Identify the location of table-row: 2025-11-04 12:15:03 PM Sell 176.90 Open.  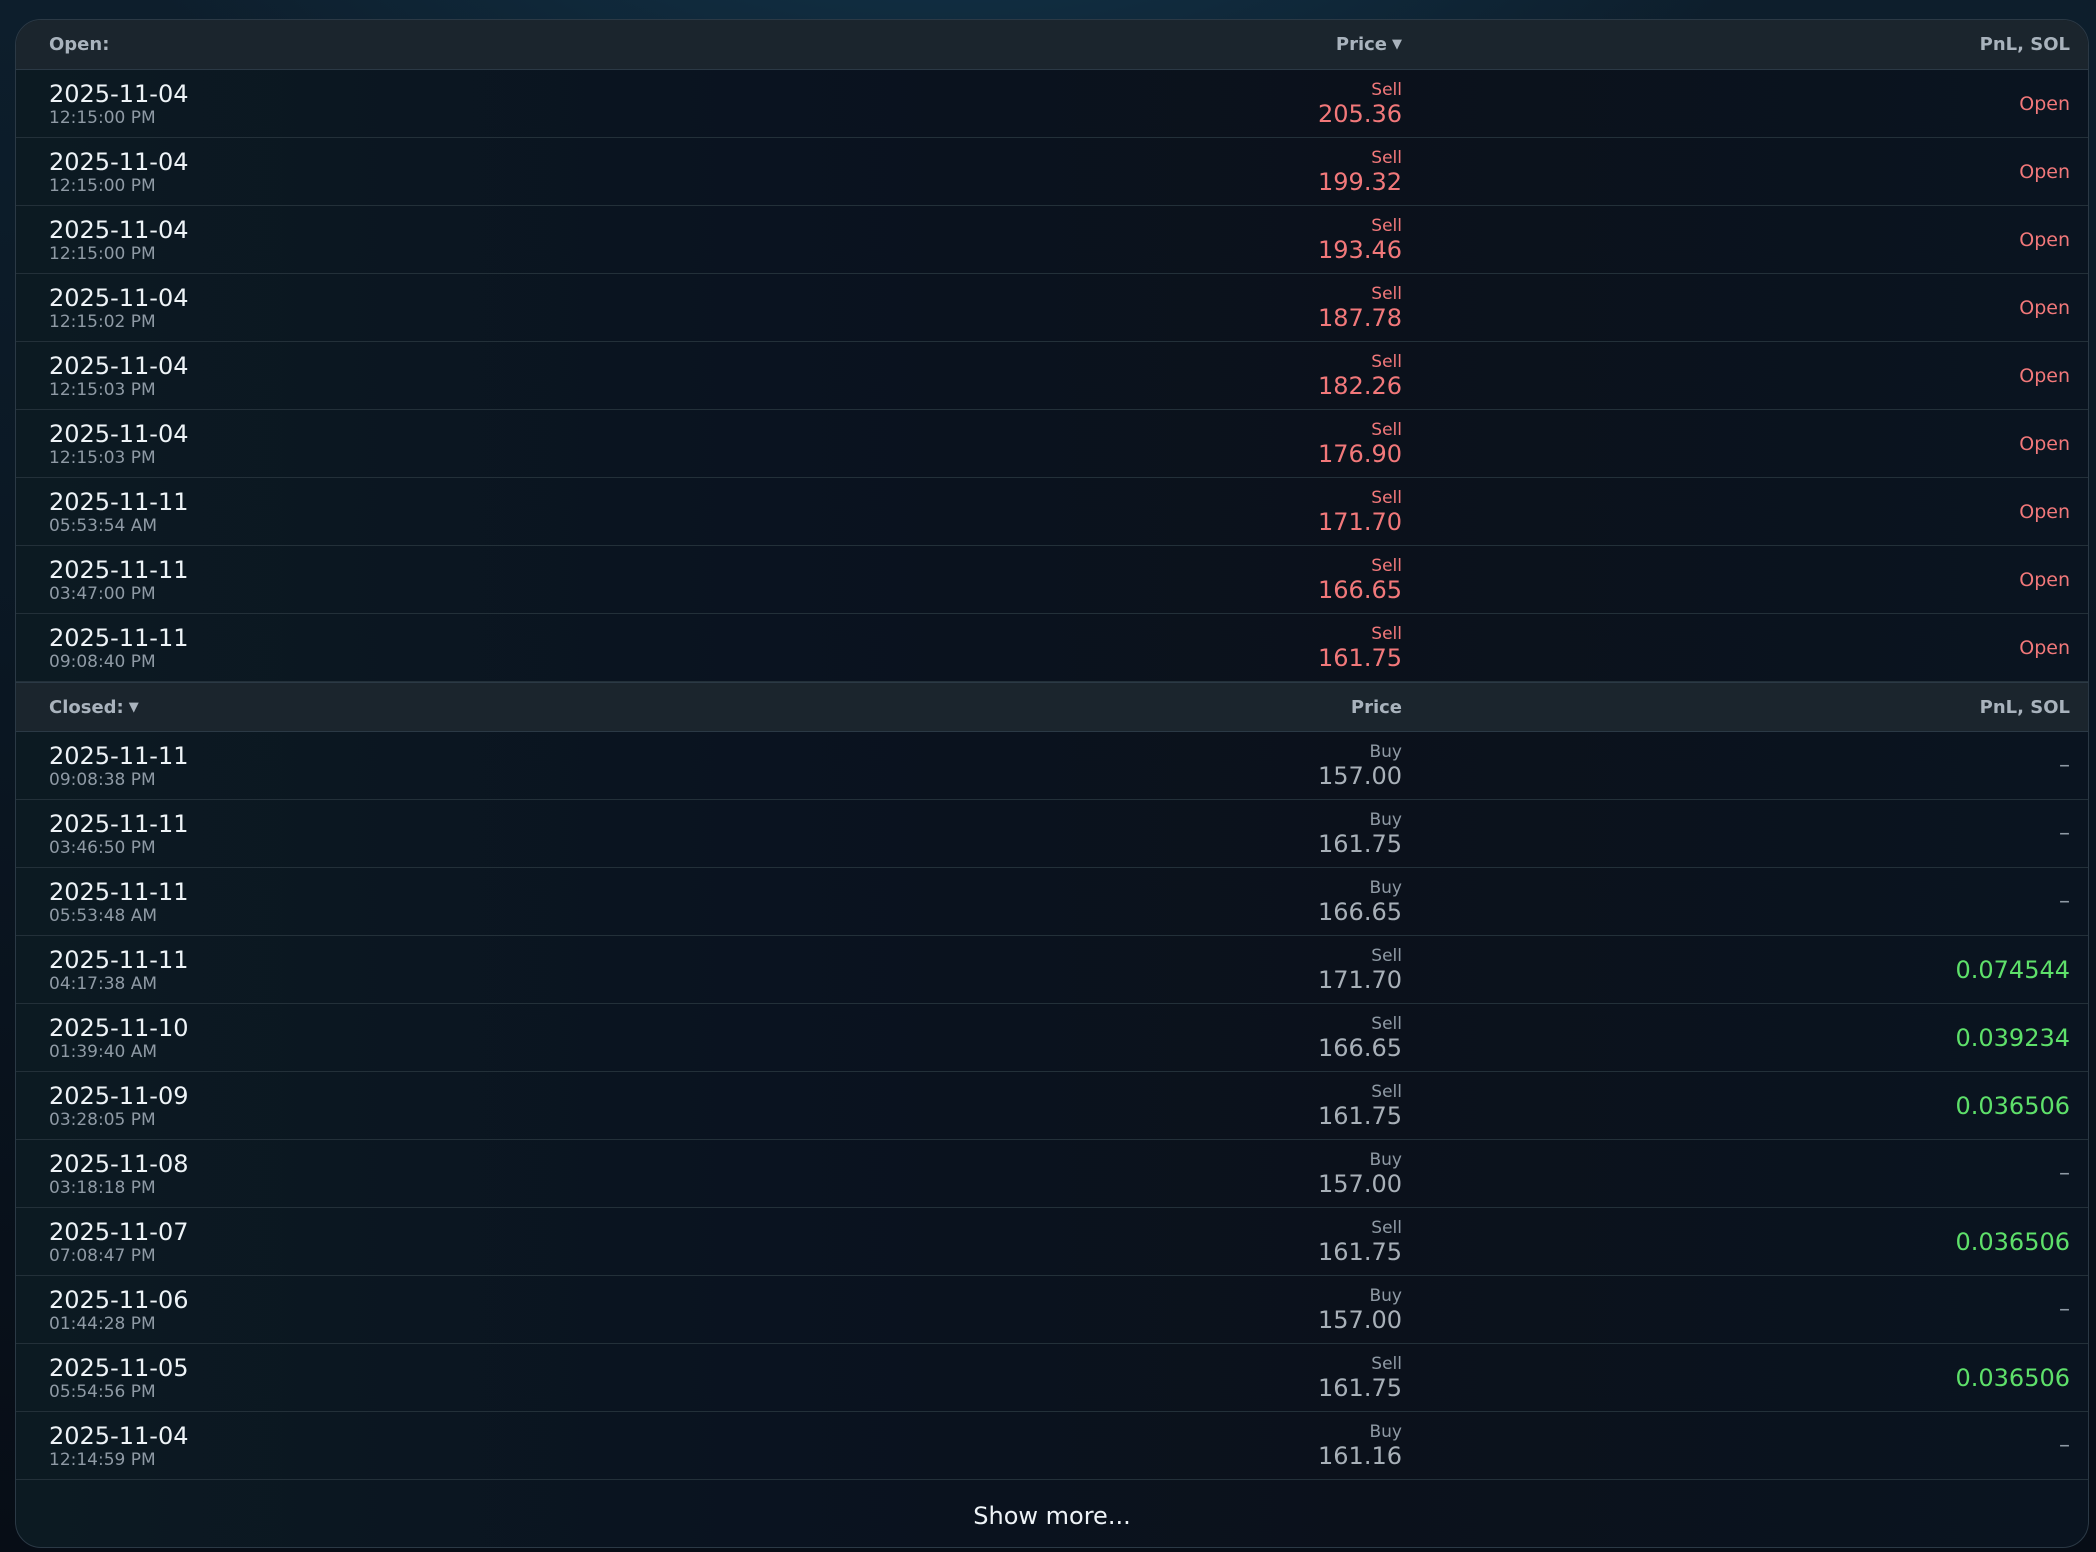
(1052, 444).